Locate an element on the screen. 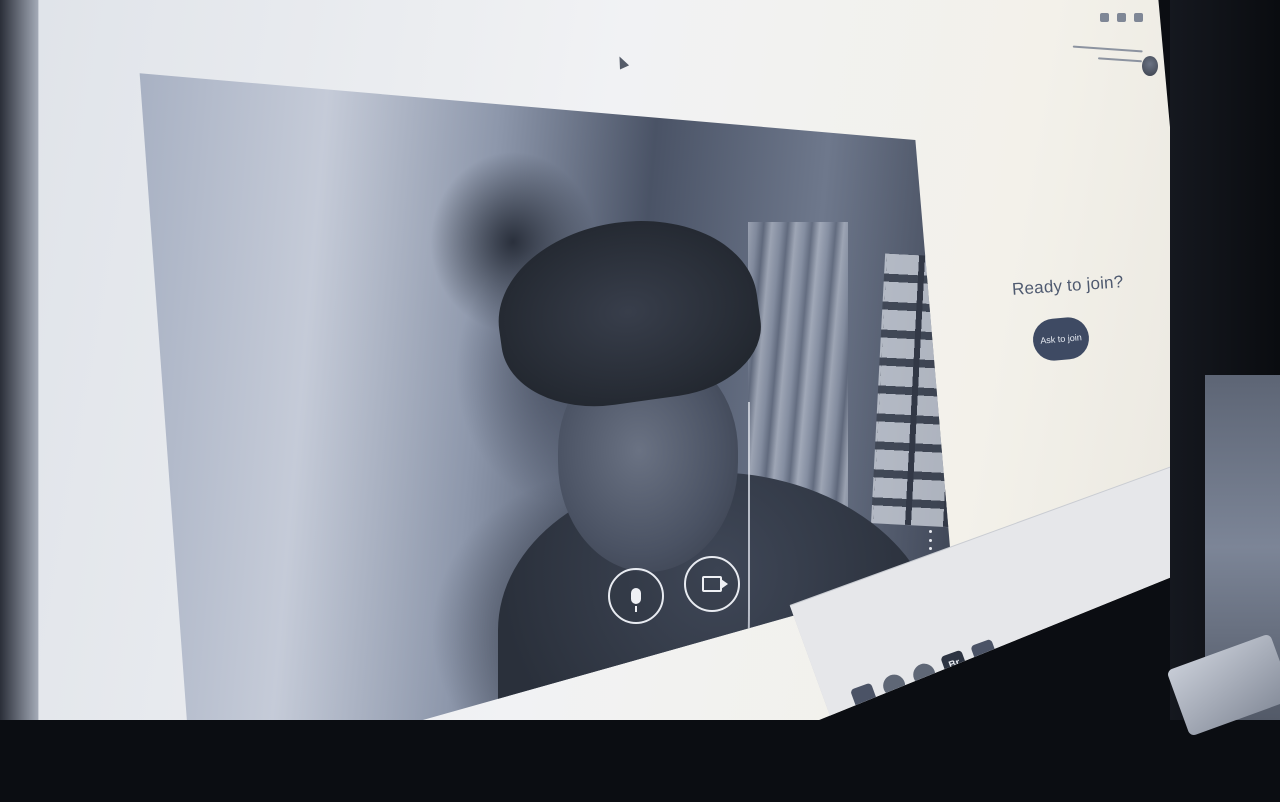  camera-toggle-button is located at coordinates (712, 584).